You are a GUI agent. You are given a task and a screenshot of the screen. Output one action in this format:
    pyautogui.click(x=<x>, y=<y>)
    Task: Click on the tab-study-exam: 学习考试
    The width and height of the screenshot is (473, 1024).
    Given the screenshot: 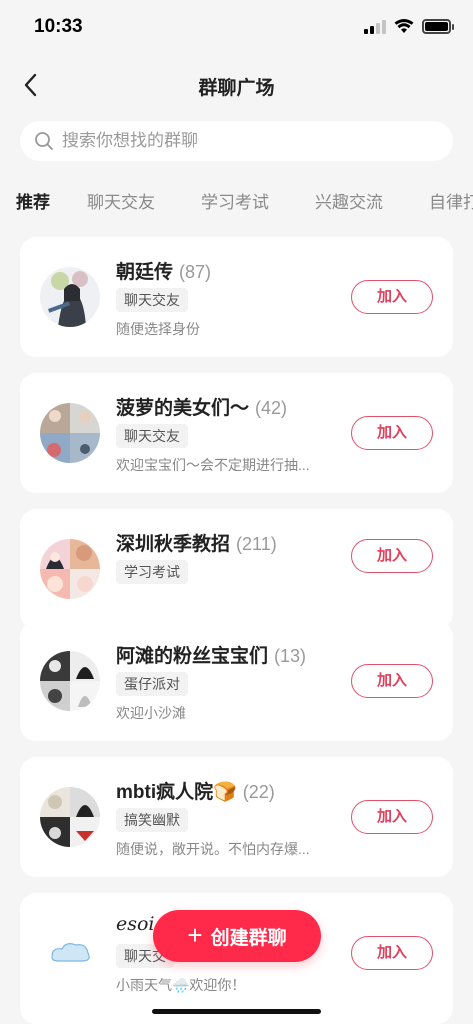 What is the action you would take?
    pyautogui.click(x=235, y=200)
    